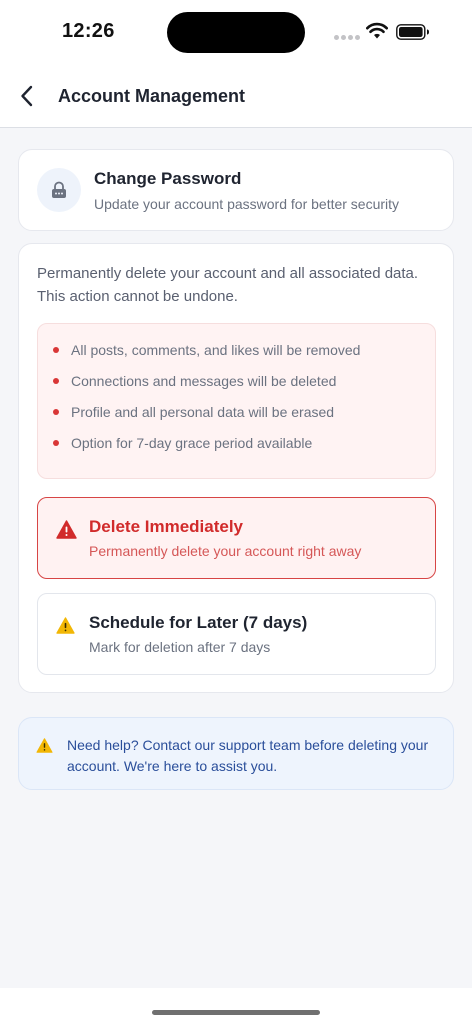 The height and width of the screenshot is (1024, 472). I want to click on signal-dots-icon, so click(347, 37).